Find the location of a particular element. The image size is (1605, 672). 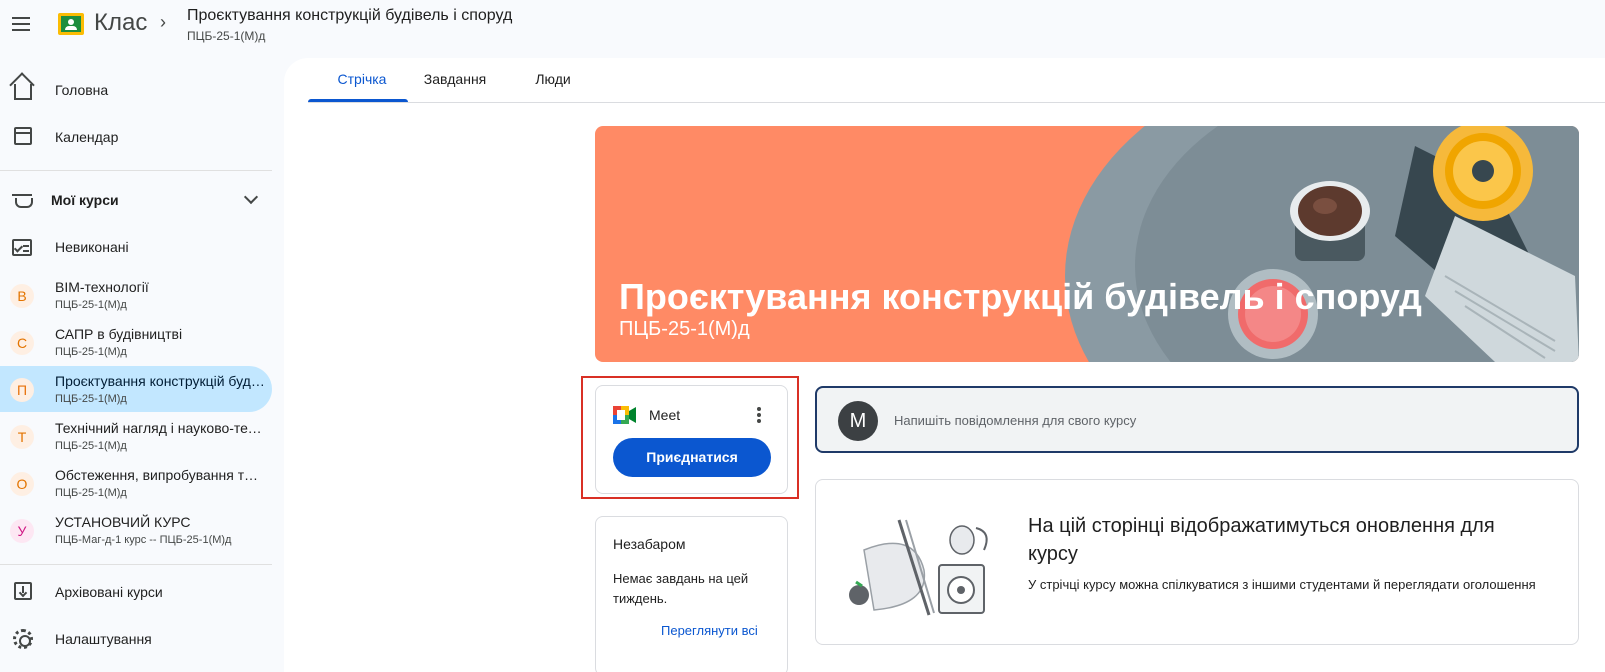

calendar-icon is located at coordinates (23, 136).